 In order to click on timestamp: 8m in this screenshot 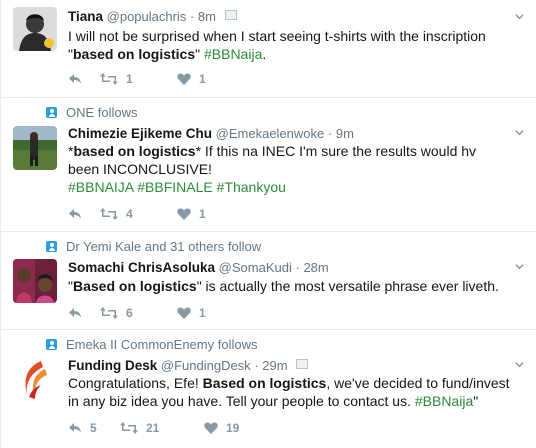, I will do `click(207, 16)`.